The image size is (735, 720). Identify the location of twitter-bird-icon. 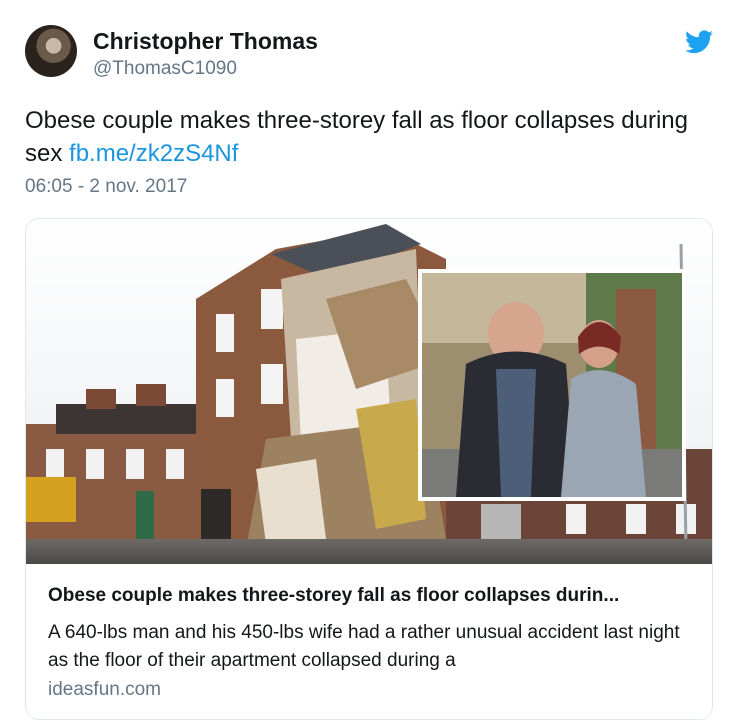
(699, 42).